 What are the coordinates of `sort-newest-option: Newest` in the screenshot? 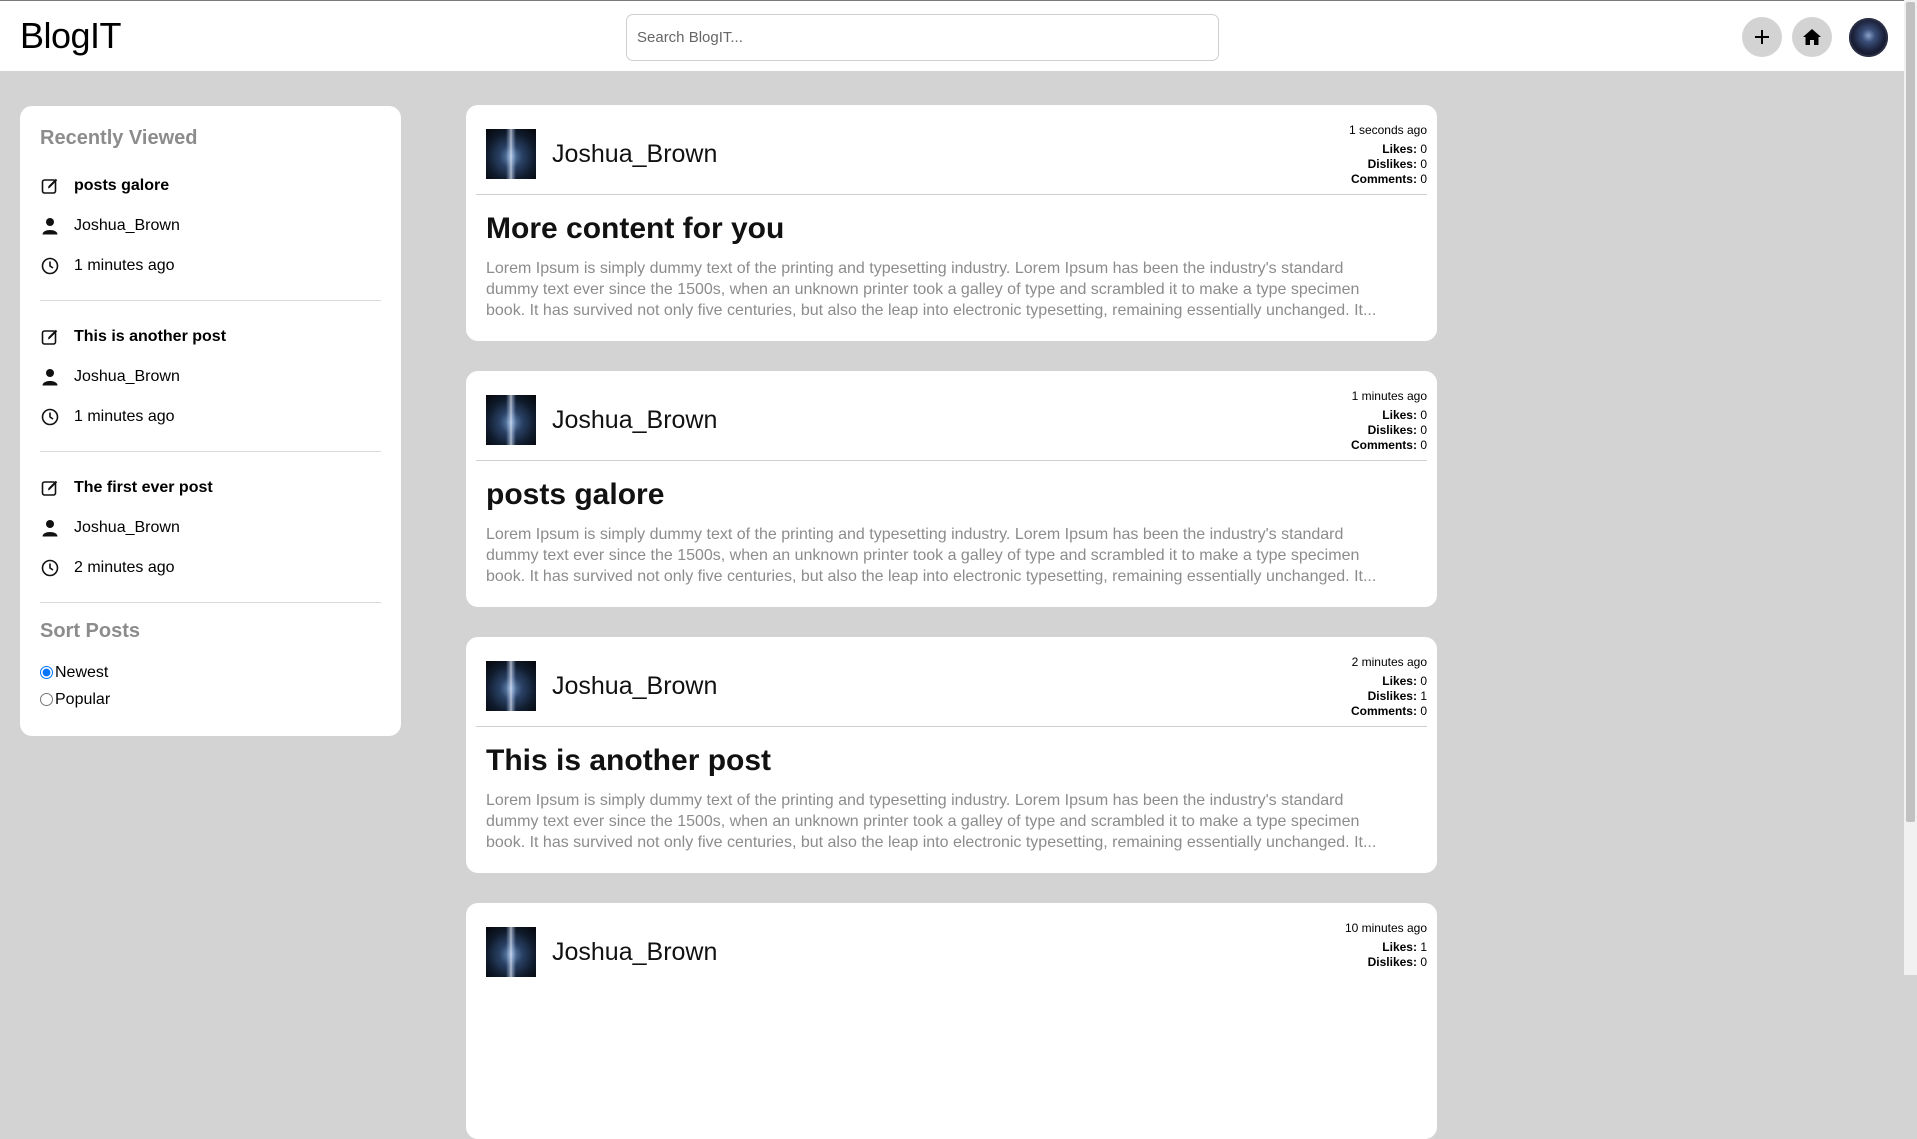 It's located at (210, 672).